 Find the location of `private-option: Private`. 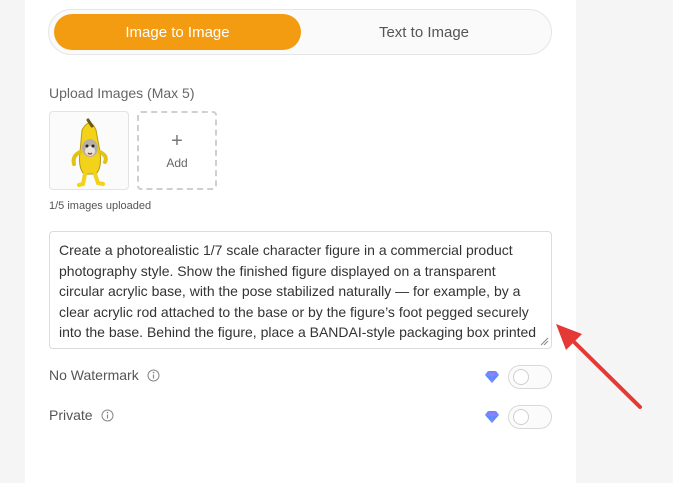

private-option: Private is located at coordinates (81, 415).